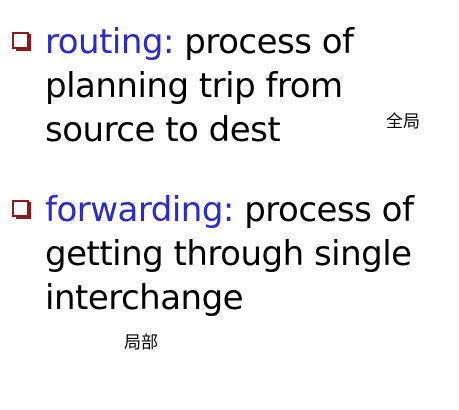  I want to click on term-routing: routing:, so click(109, 42).